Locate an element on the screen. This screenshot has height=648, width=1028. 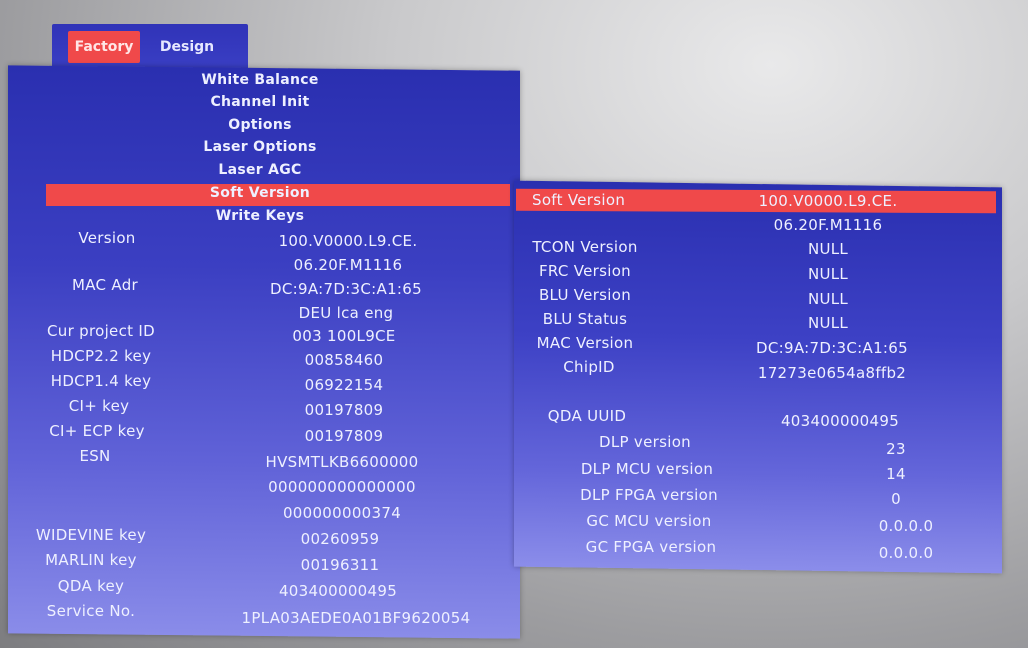
menu-item-white-balance: White Balance is located at coordinates (260, 80).